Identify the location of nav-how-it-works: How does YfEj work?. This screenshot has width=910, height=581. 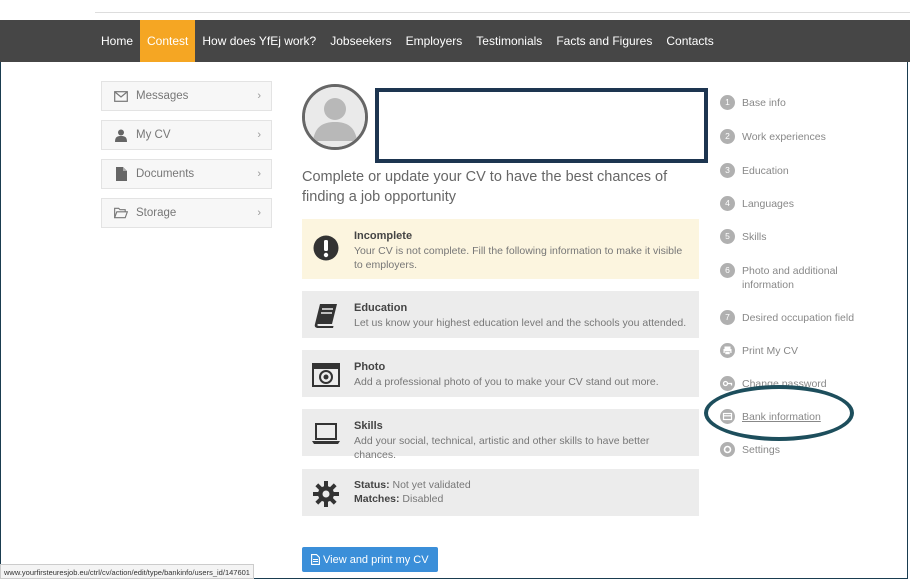
(259, 41).